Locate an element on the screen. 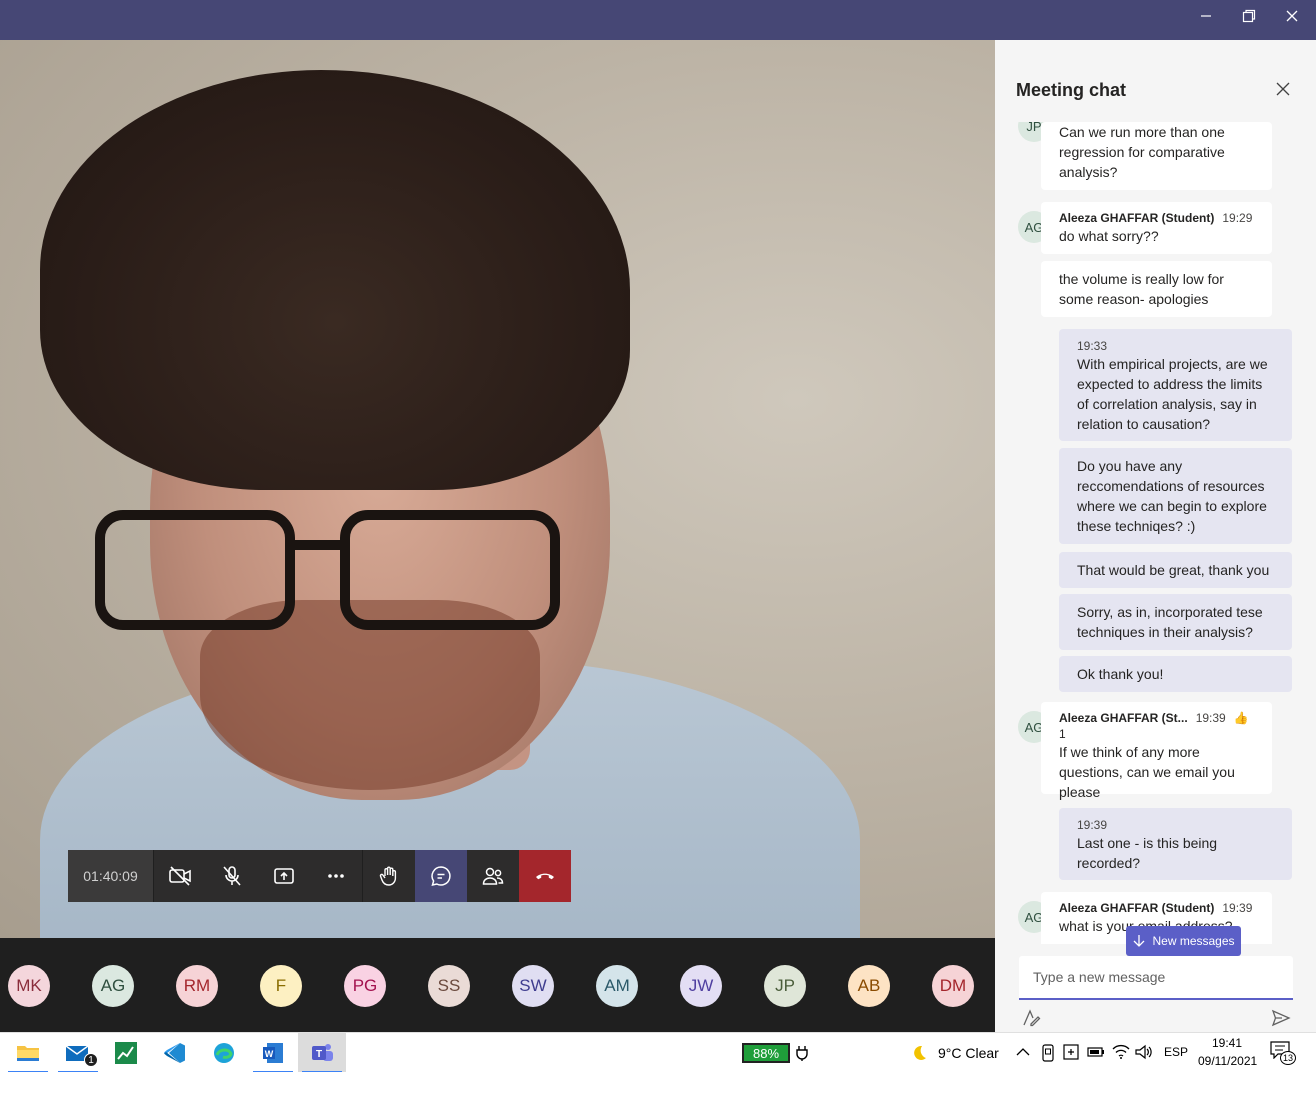 This screenshot has height=1096, width=1316. raise-hand-button is located at coordinates (389, 876).